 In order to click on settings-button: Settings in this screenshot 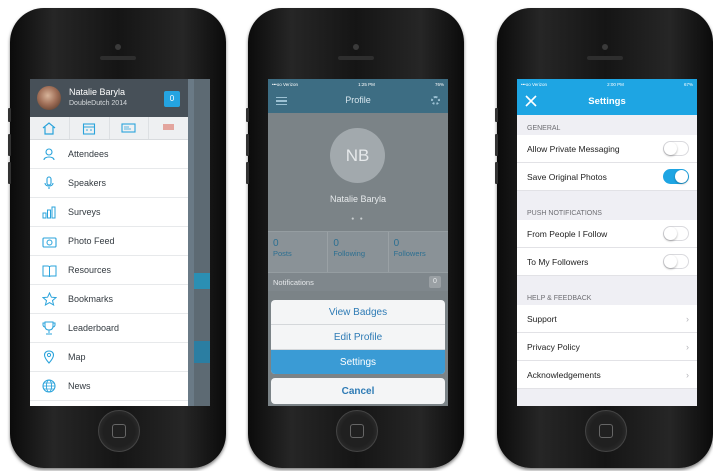, I will do `click(358, 362)`.